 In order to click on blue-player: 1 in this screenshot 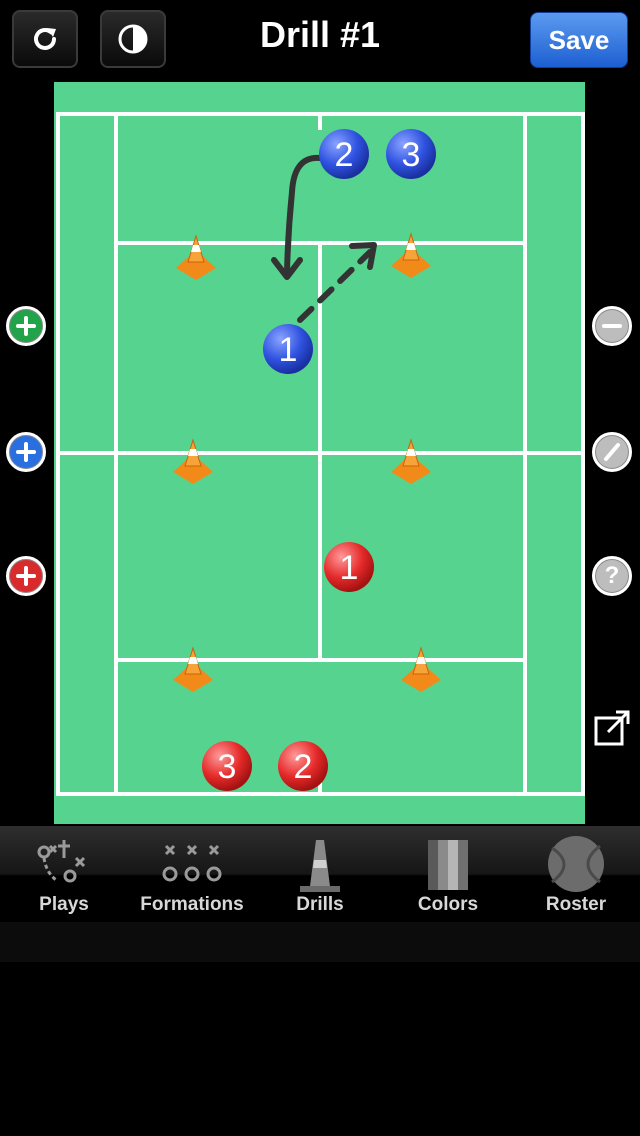, I will do `click(288, 349)`.